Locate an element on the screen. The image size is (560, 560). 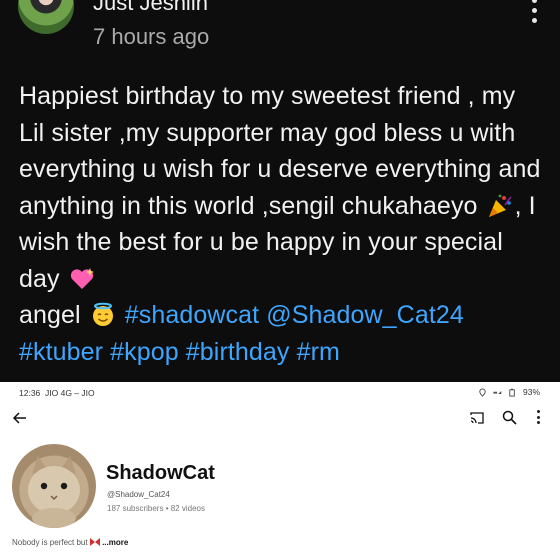
more-link: ...more is located at coordinates (115, 542).